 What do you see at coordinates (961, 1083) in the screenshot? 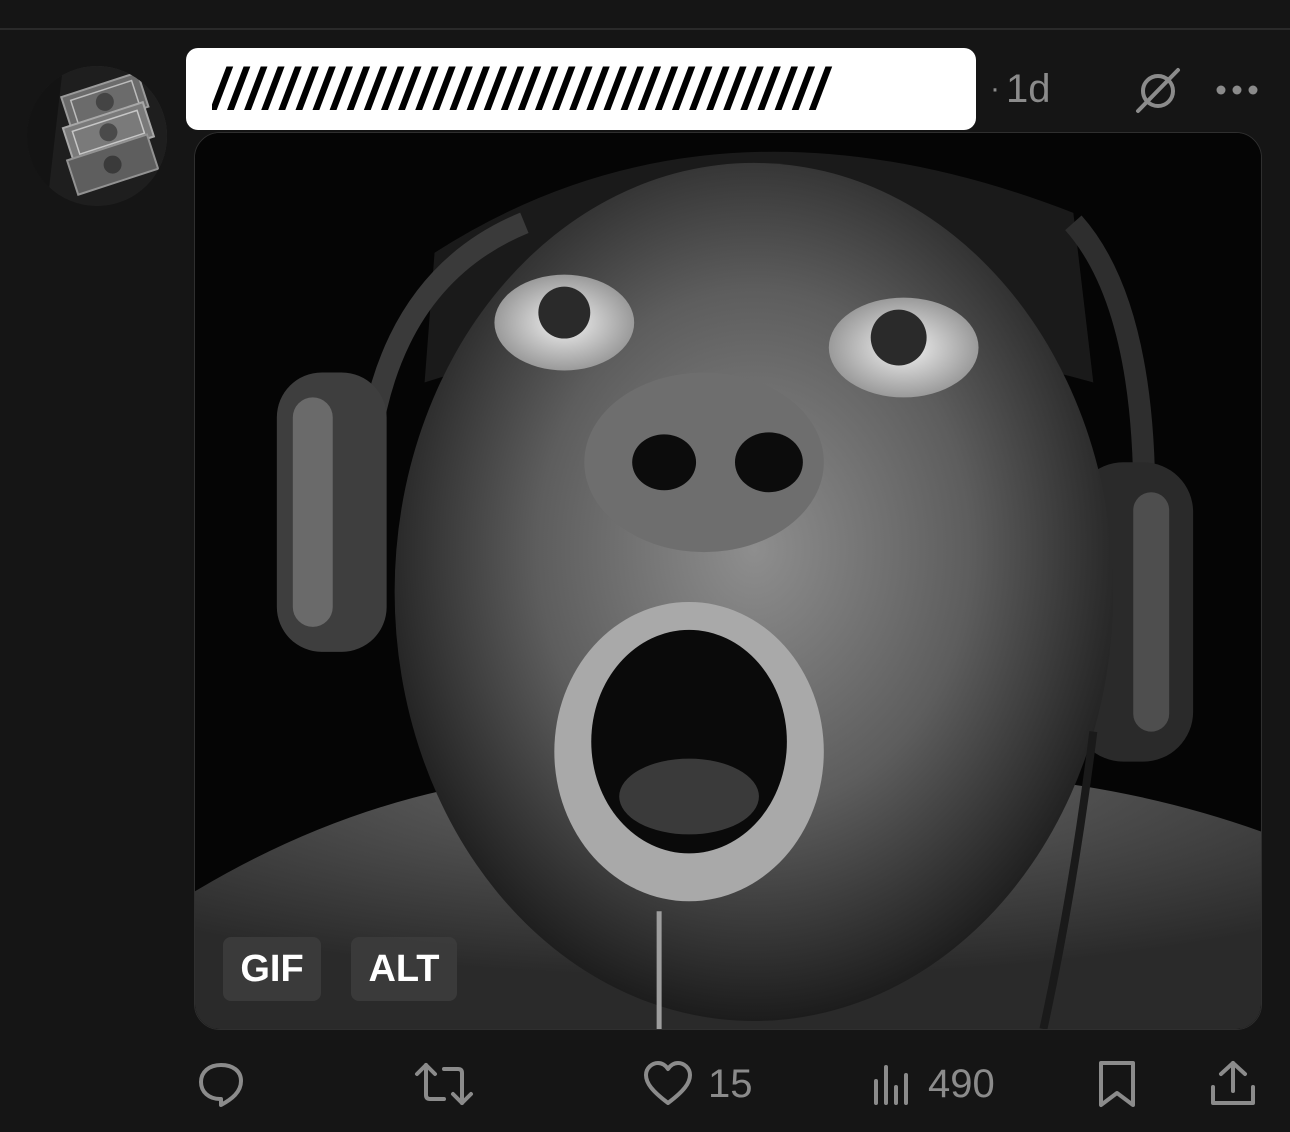
I see `views-count: 490` at bounding box center [961, 1083].